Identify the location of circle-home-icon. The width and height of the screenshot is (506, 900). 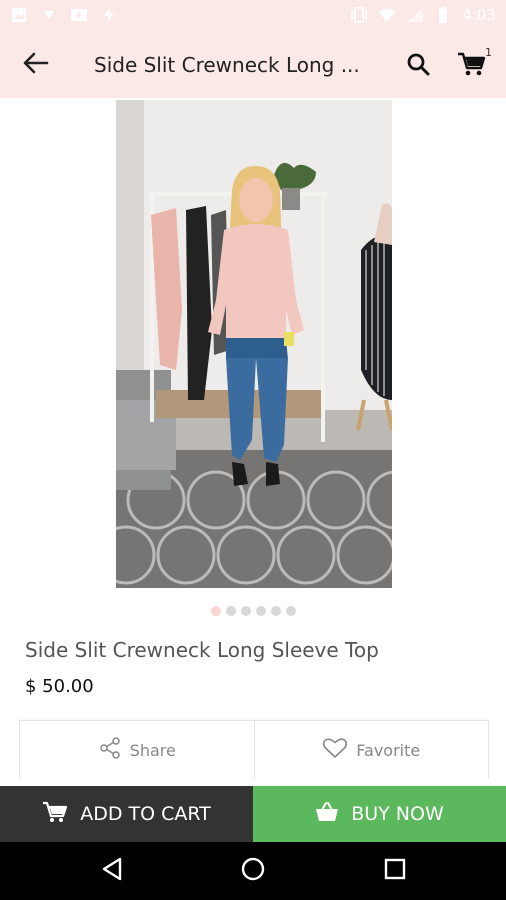
(253, 871).